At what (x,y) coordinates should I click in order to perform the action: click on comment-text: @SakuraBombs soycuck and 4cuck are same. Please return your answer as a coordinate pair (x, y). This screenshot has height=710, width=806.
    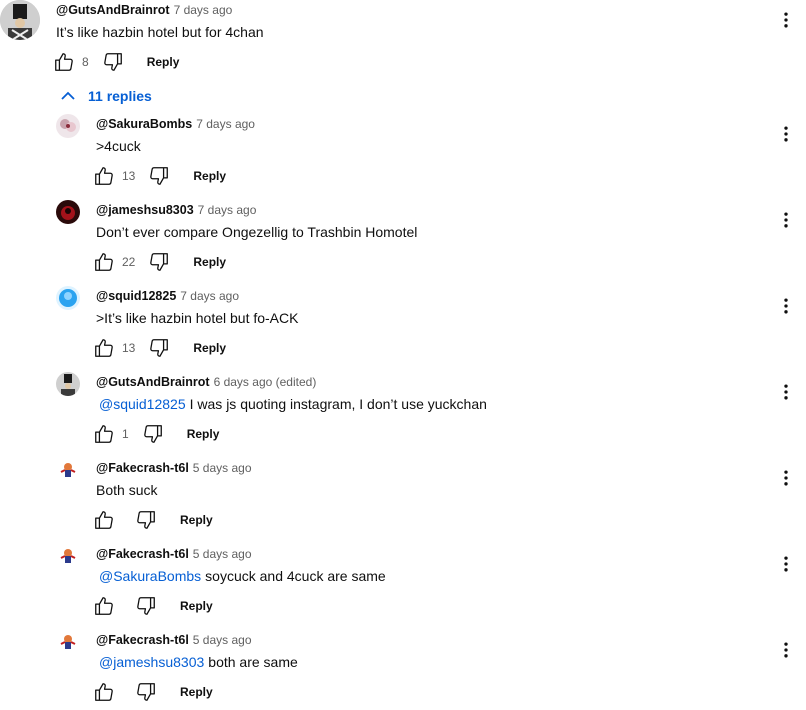
    Looking at the image, I should click on (241, 576).